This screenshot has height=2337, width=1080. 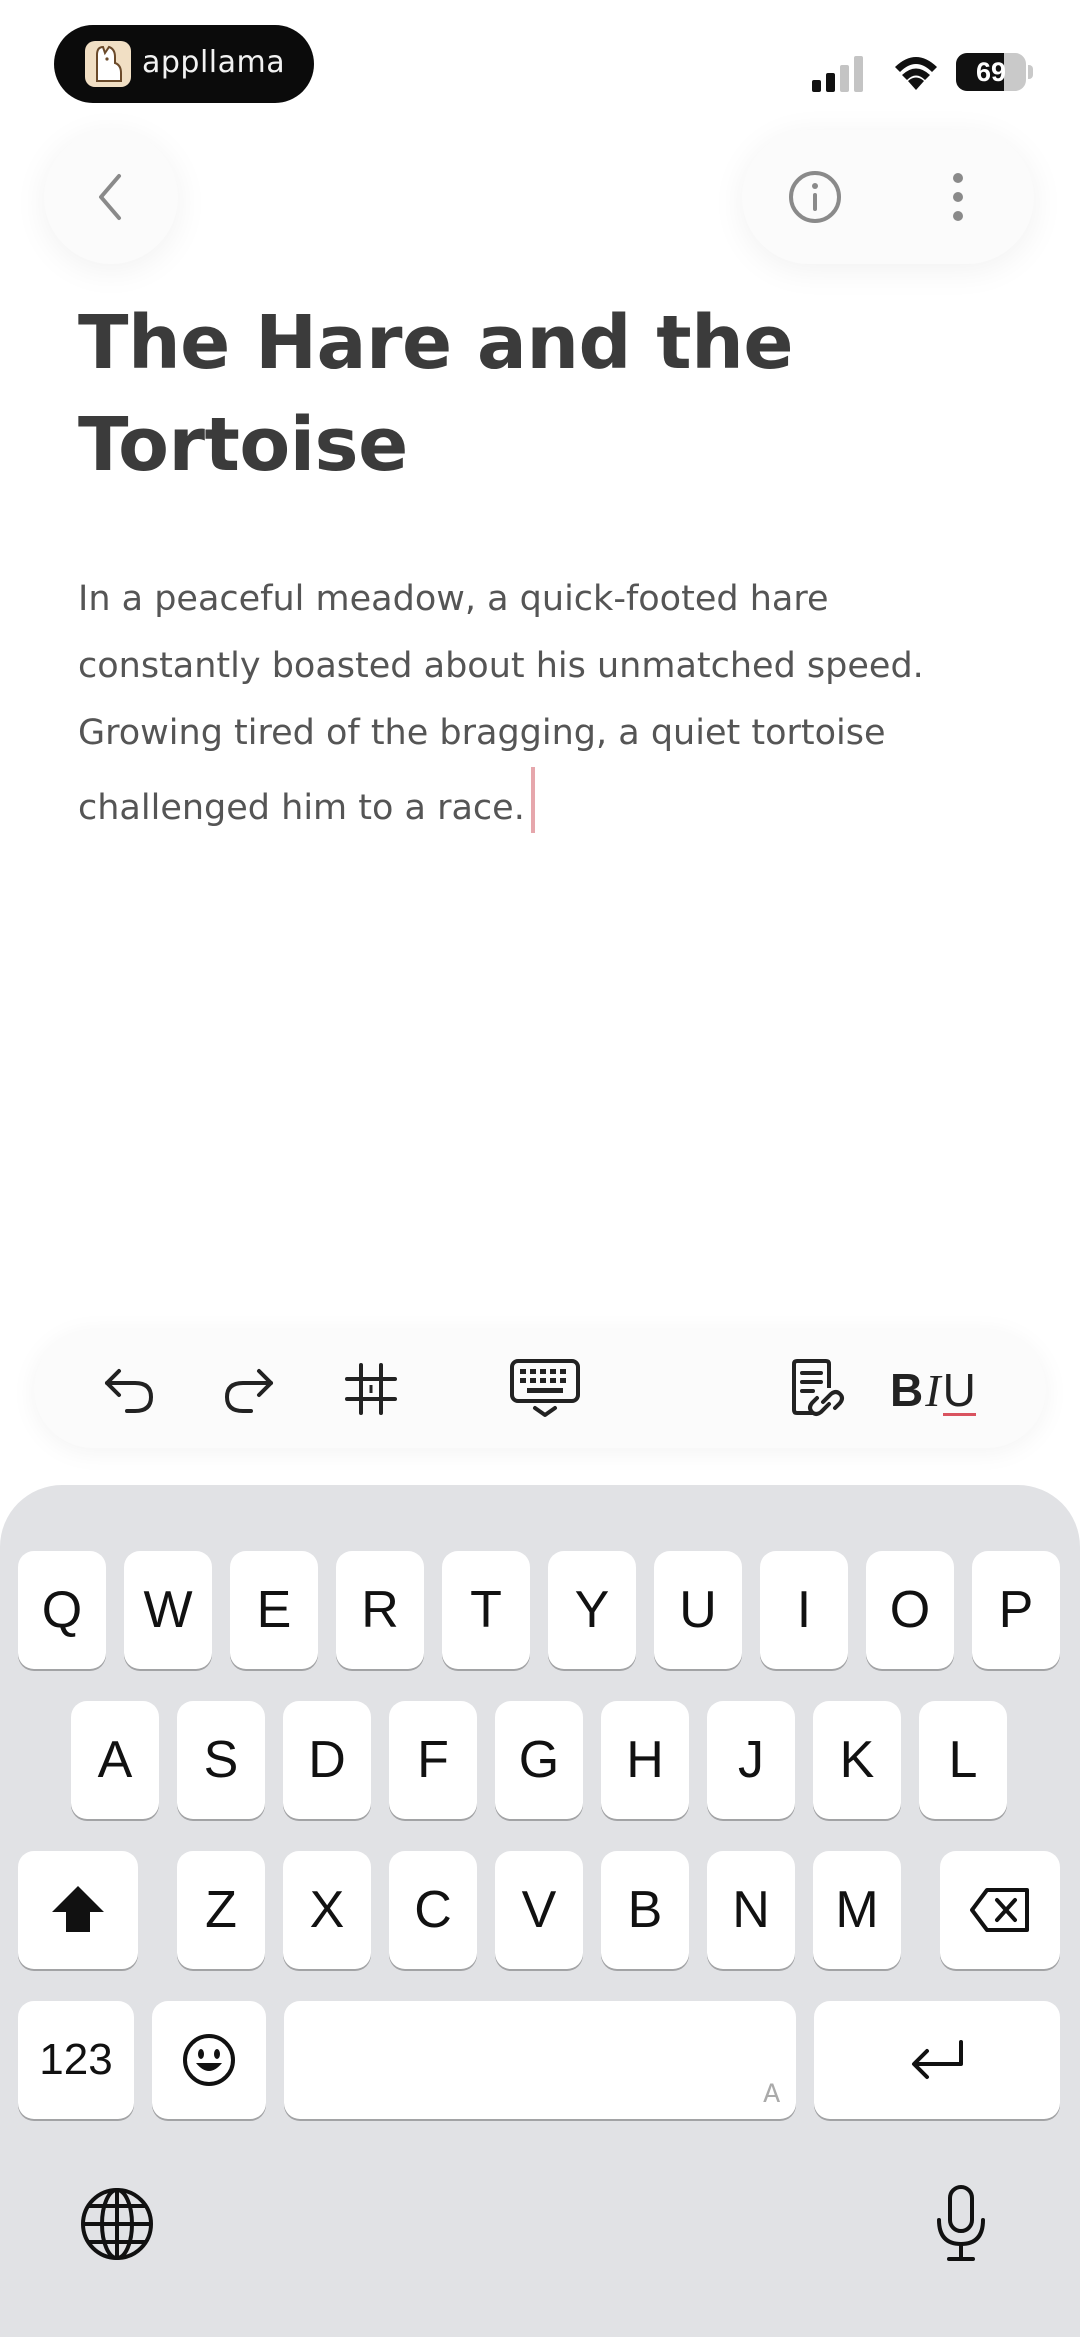 I want to click on back-button, so click(x=111, y=197).